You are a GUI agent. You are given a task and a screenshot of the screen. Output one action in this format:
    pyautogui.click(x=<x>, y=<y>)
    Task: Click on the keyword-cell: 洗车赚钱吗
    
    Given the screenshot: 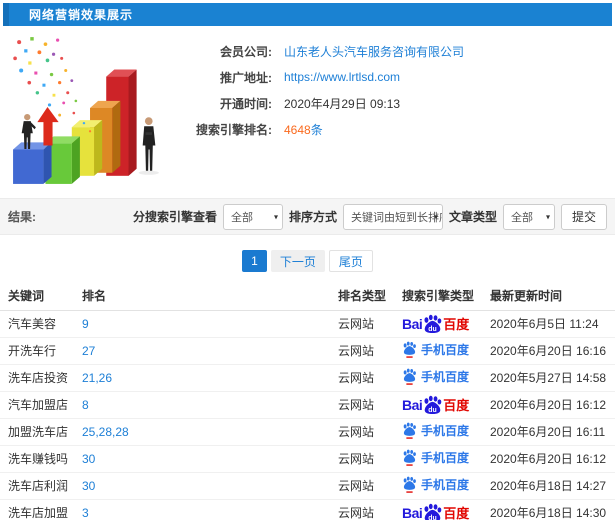 What is the action you would take?
    pyautogui.click(x=41, y=459)
    